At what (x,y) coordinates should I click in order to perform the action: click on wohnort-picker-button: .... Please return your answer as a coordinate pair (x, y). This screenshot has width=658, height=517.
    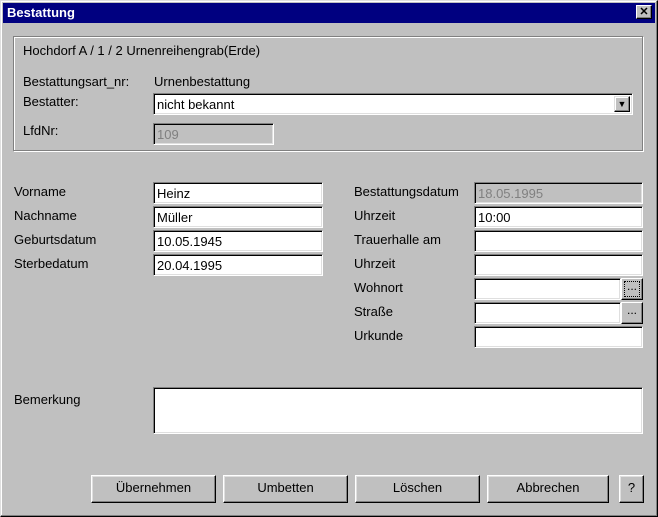
    Looking at the image, I should click on (632, 289).